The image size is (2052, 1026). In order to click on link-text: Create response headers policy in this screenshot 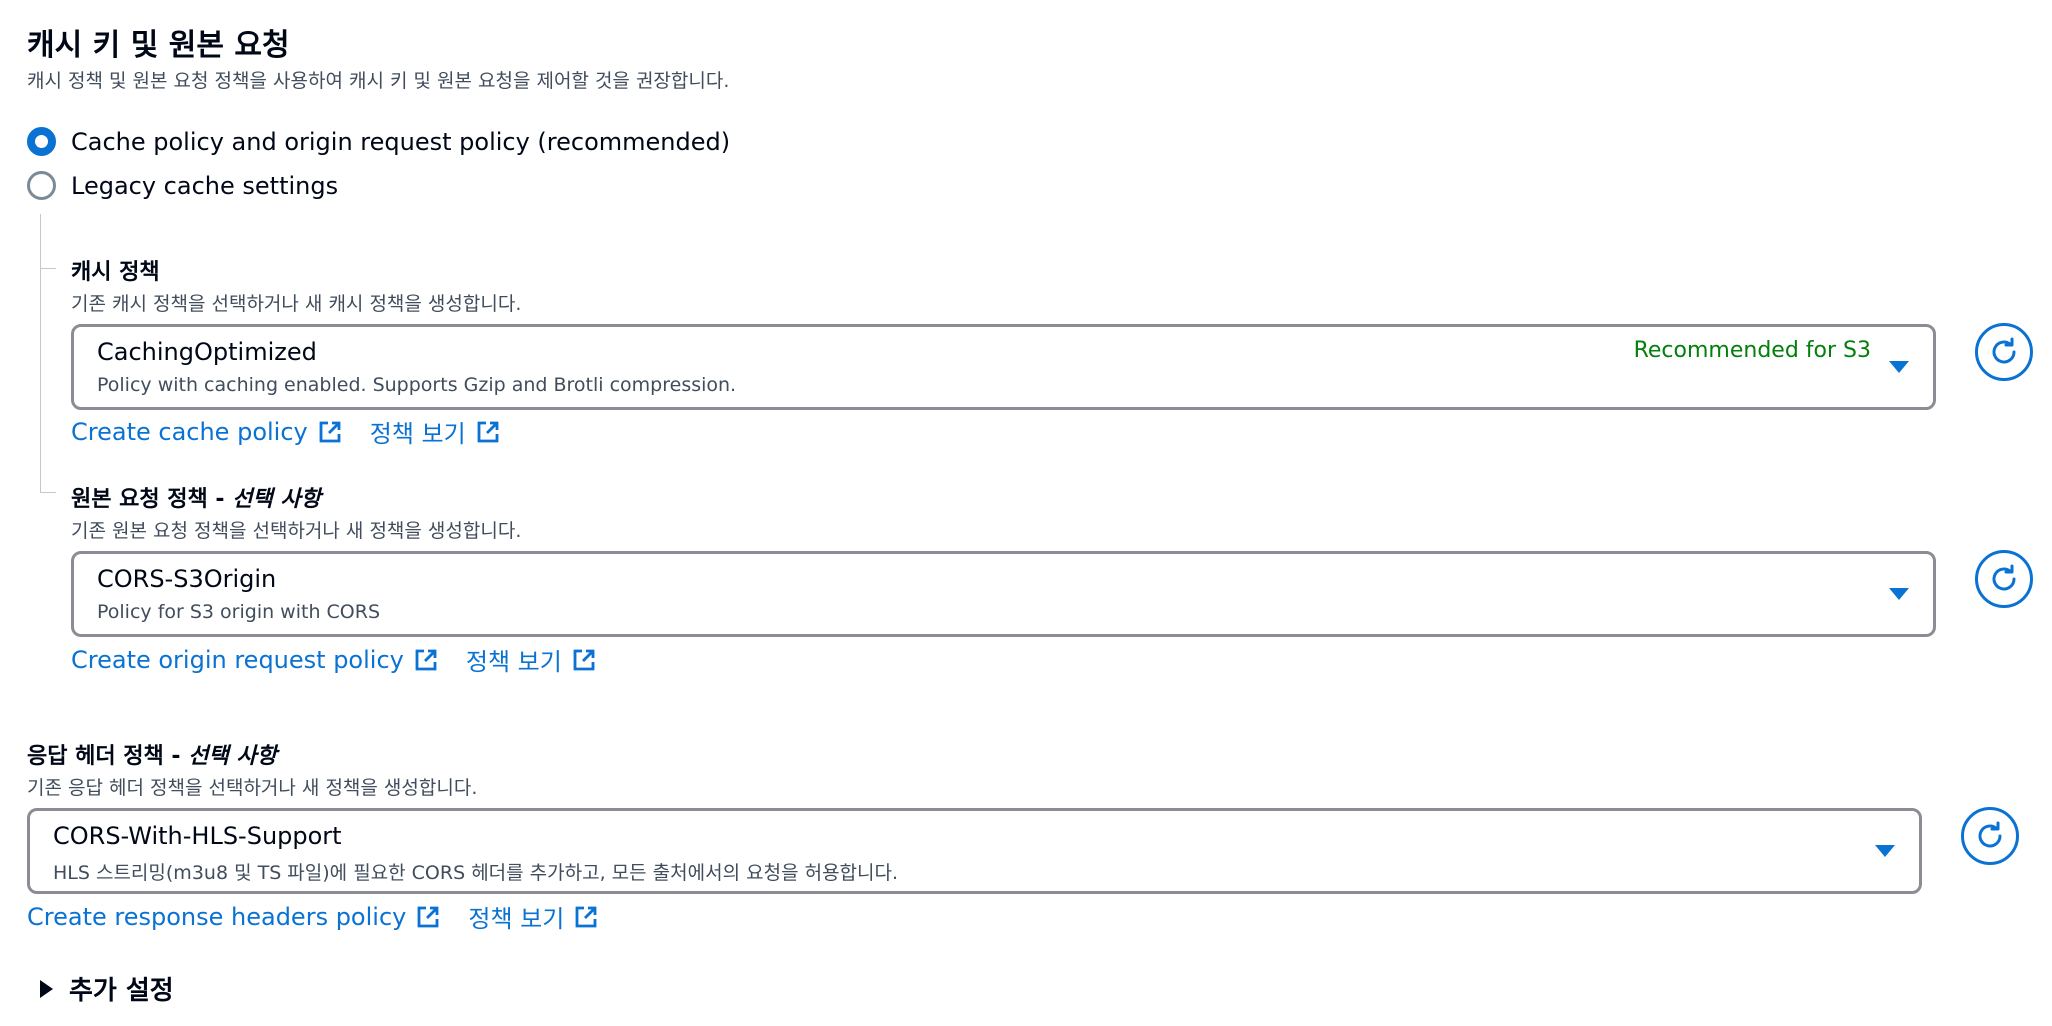, I will do `click(217, 916)`.